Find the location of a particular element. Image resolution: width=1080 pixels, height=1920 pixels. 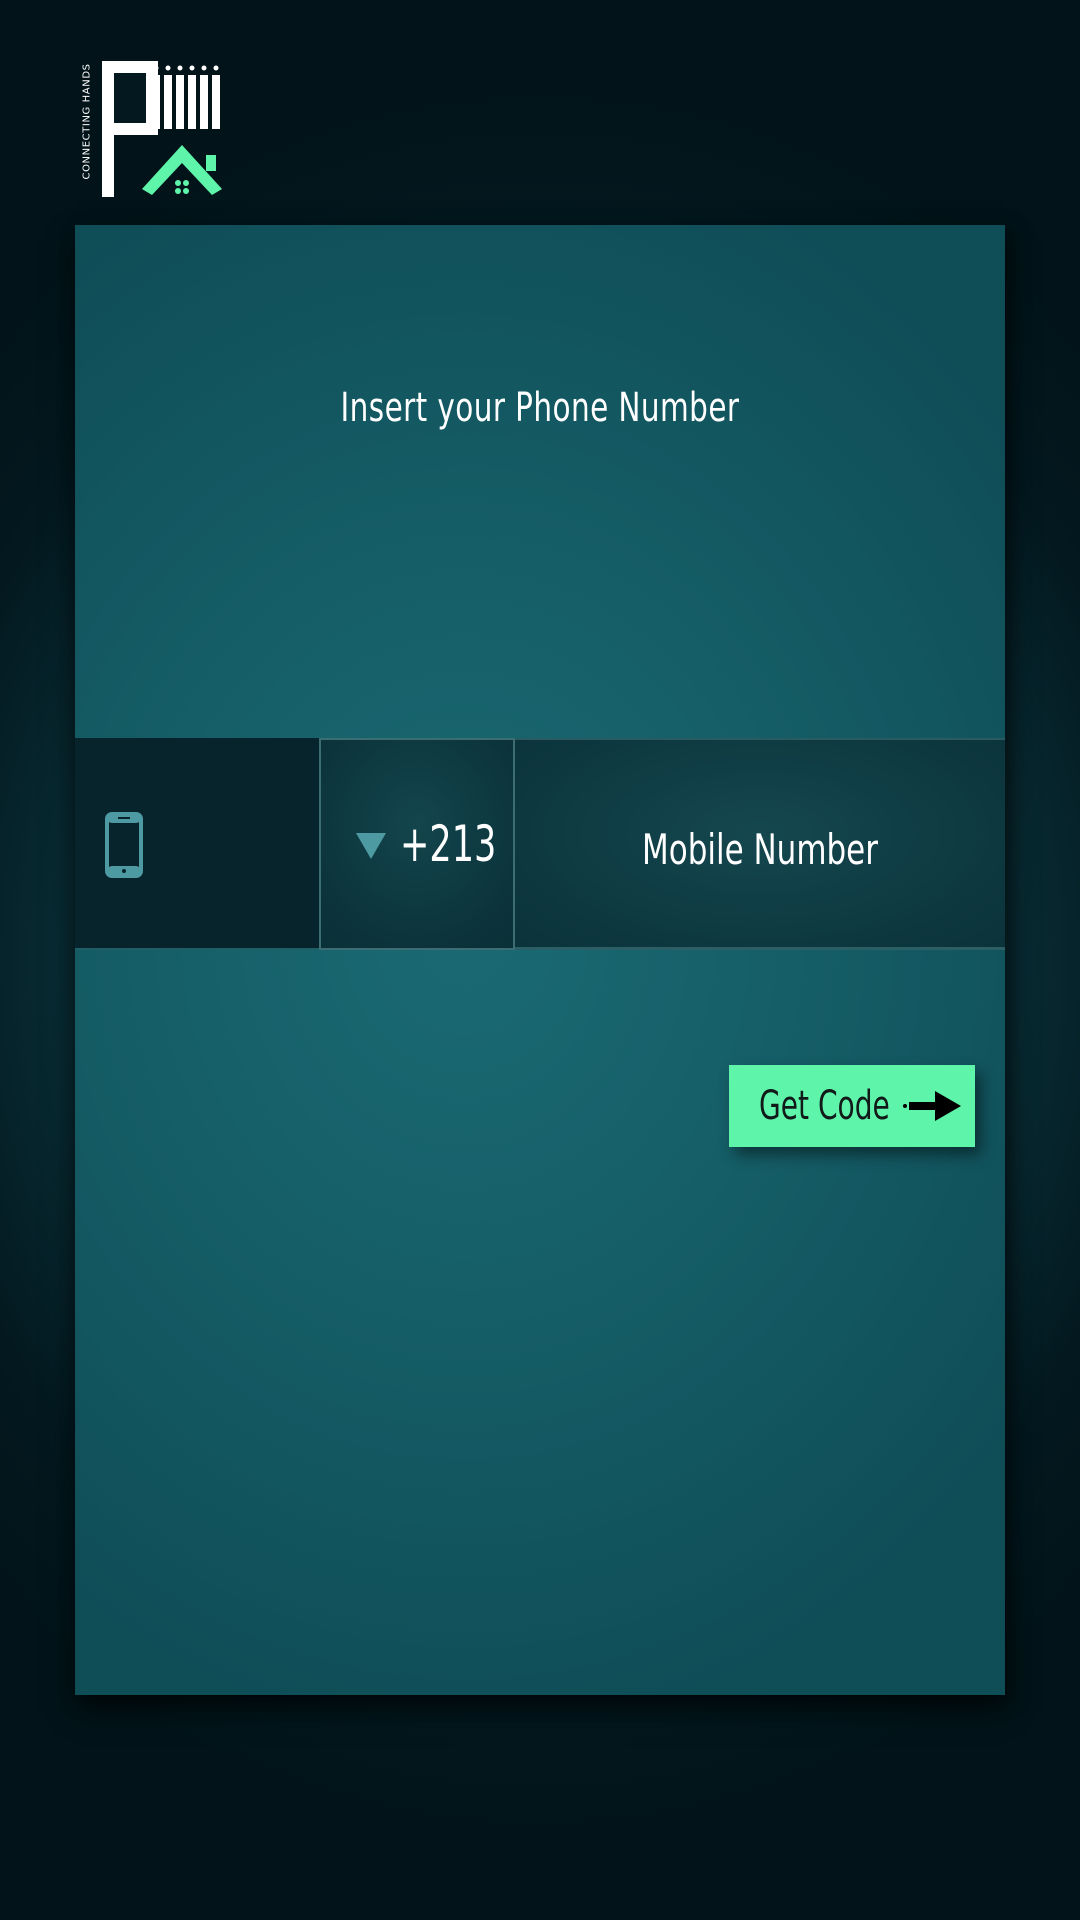

mobile-number-field-container is located at coordinates (760, 843).